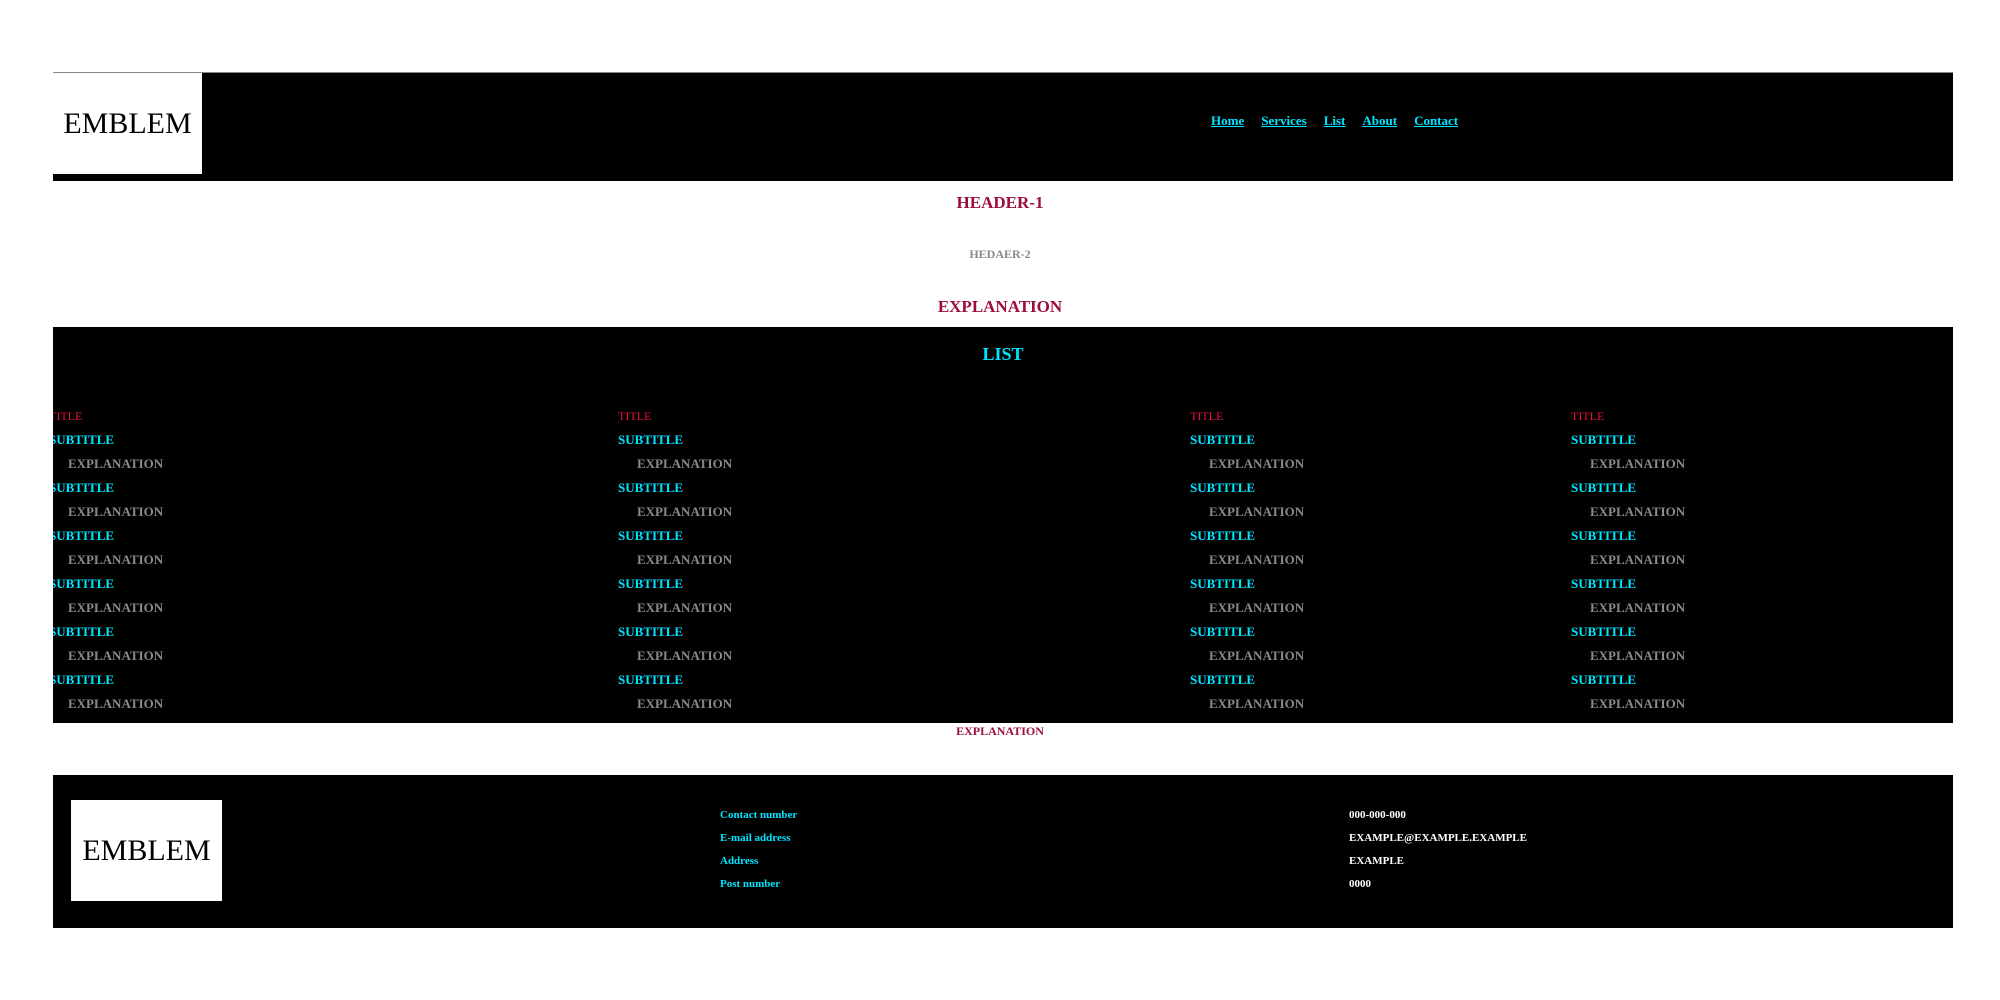 This screenshot has width=2000, height=1000. What do you see at coordinates (1360, 884) in the screenshot?
I see `post-number-value: 0000` at bounding box center [1360, 884].